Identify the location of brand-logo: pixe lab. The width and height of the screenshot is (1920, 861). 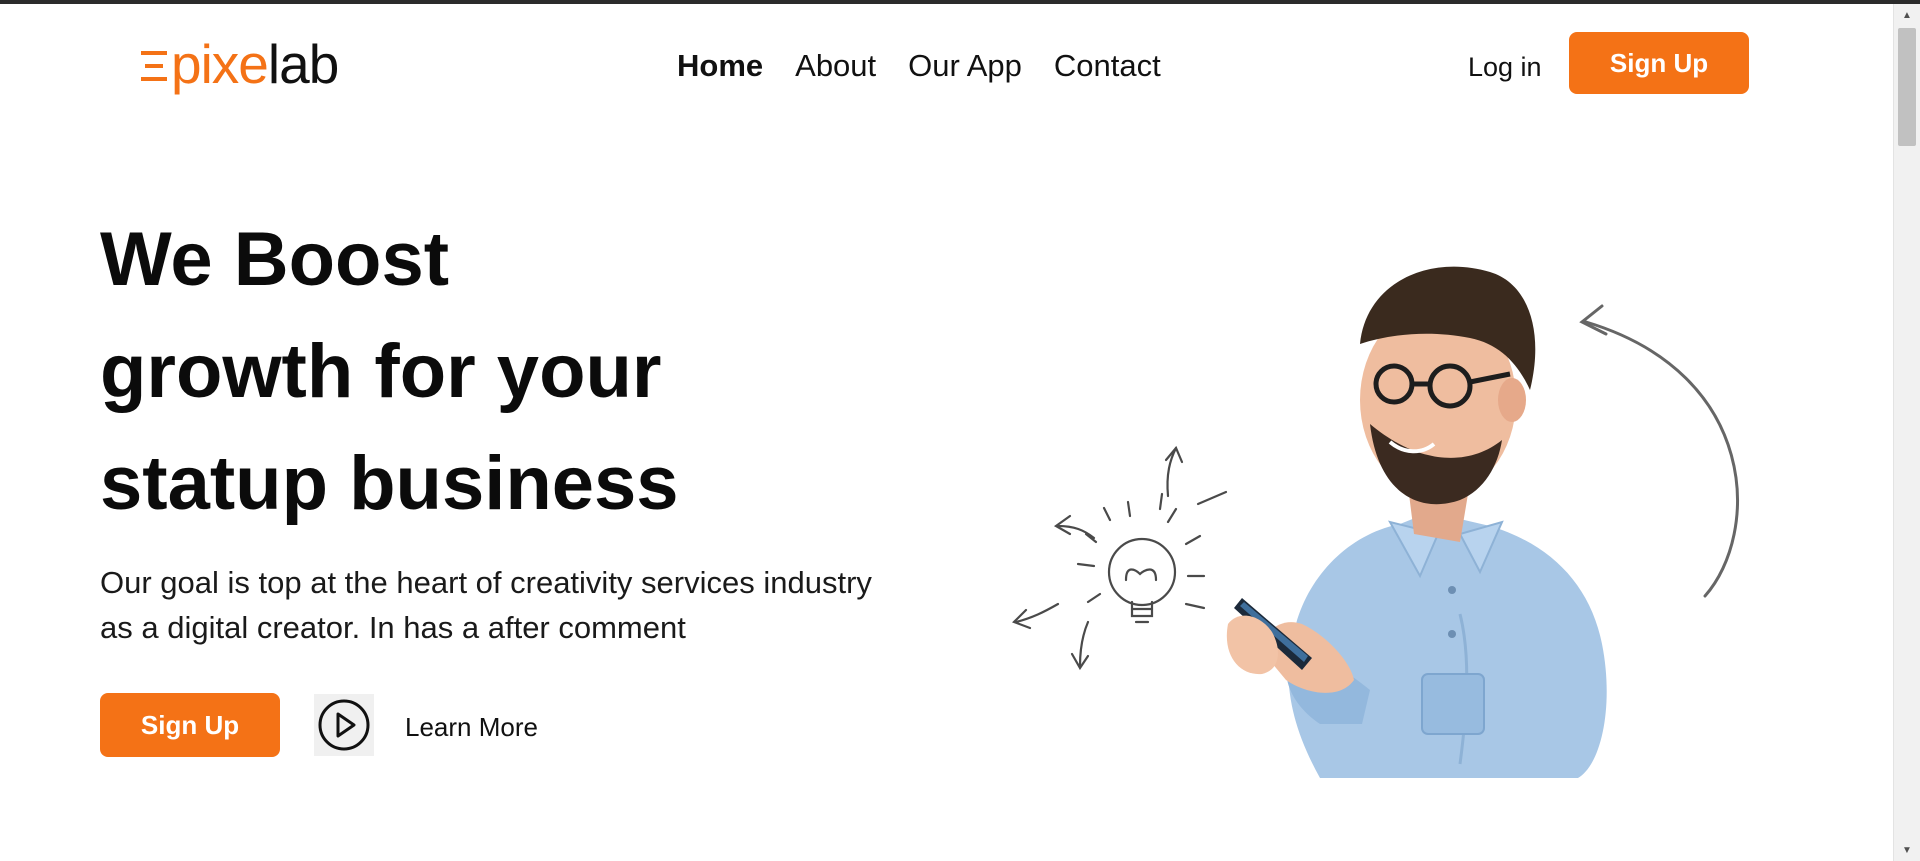
(240, 63).